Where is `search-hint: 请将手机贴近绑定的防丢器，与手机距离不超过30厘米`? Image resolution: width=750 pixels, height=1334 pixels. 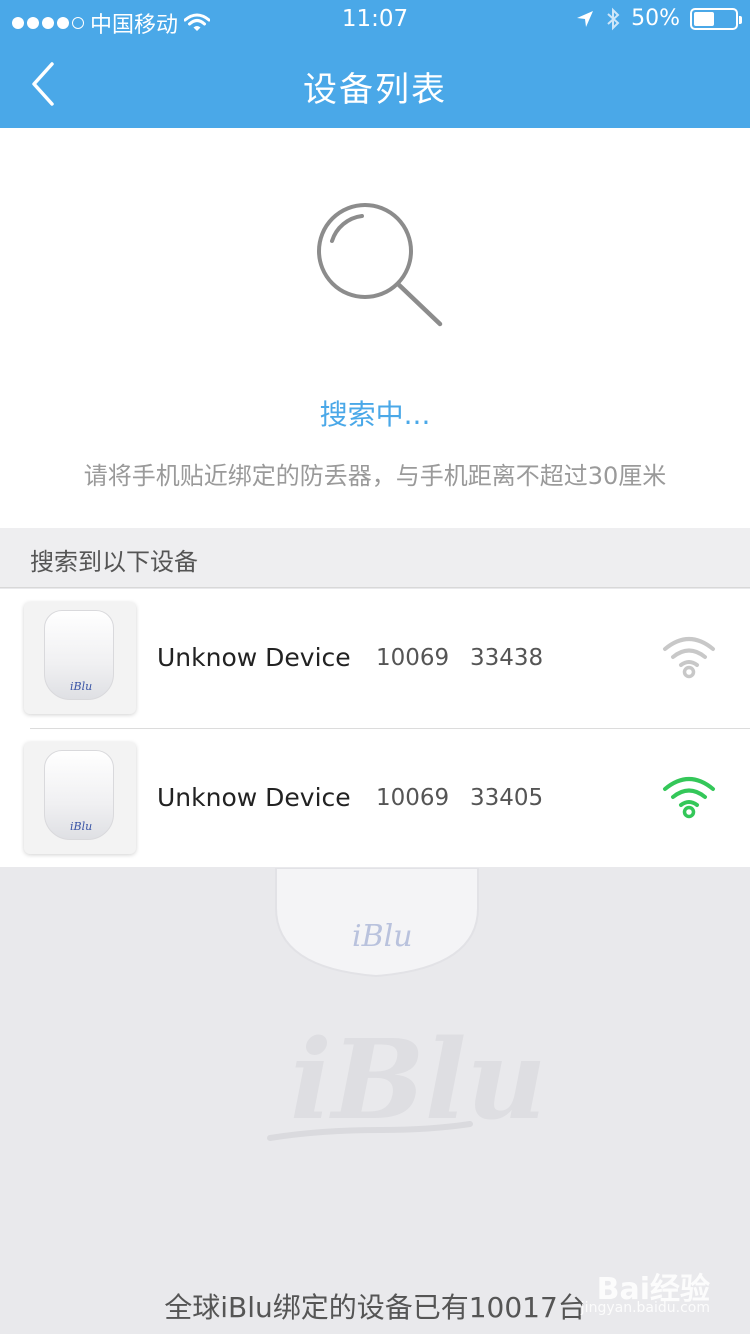
search-hint: 请将手机贴近绑定的防丢器，与手机距离不超过30厘米 is located at coordinates (375, 476).